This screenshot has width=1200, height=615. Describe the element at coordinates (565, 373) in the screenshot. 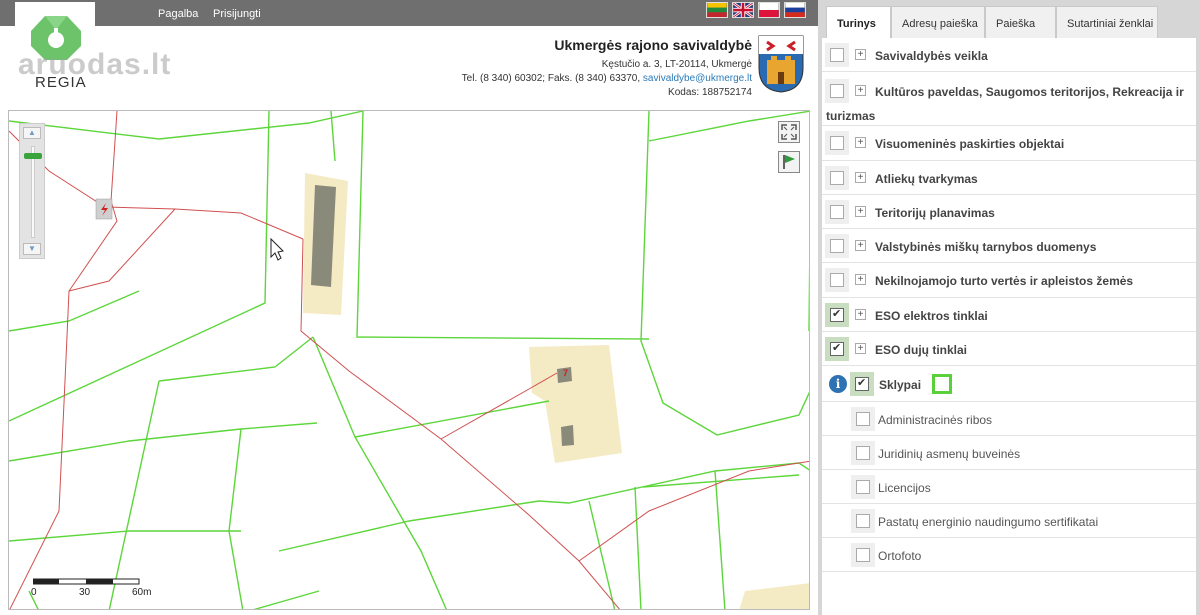

I see `parcel-number: 7` at that location.